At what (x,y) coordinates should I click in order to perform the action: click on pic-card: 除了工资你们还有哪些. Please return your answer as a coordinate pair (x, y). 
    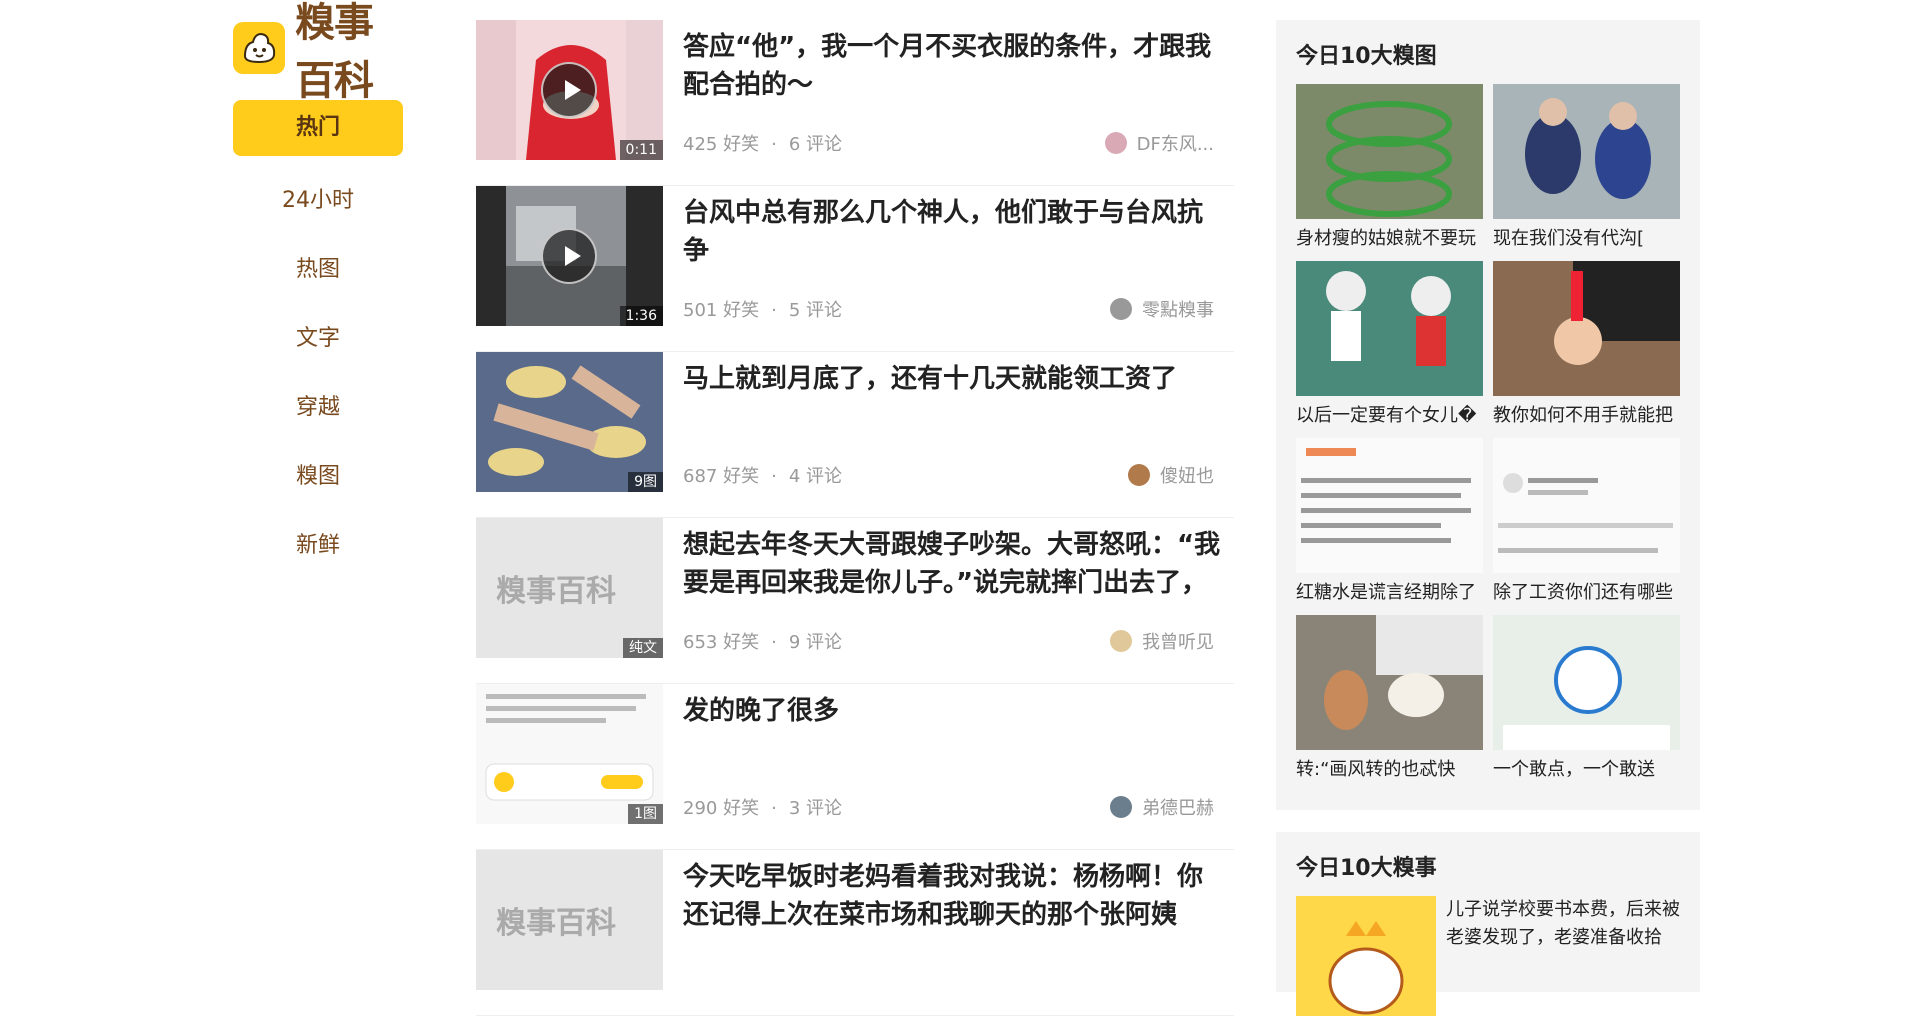
    Looking at the image, I should click on (1586, 525).